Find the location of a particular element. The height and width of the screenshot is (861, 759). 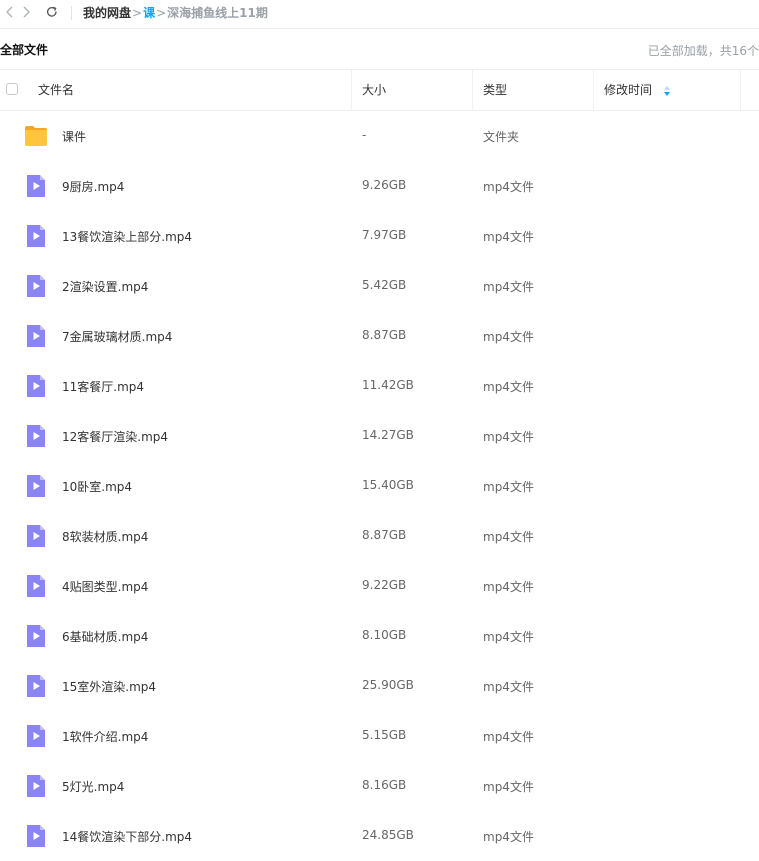

file-row: 4贴图类型.mp4 9.22GB mp4文件 is located at coordinates (379, 586).